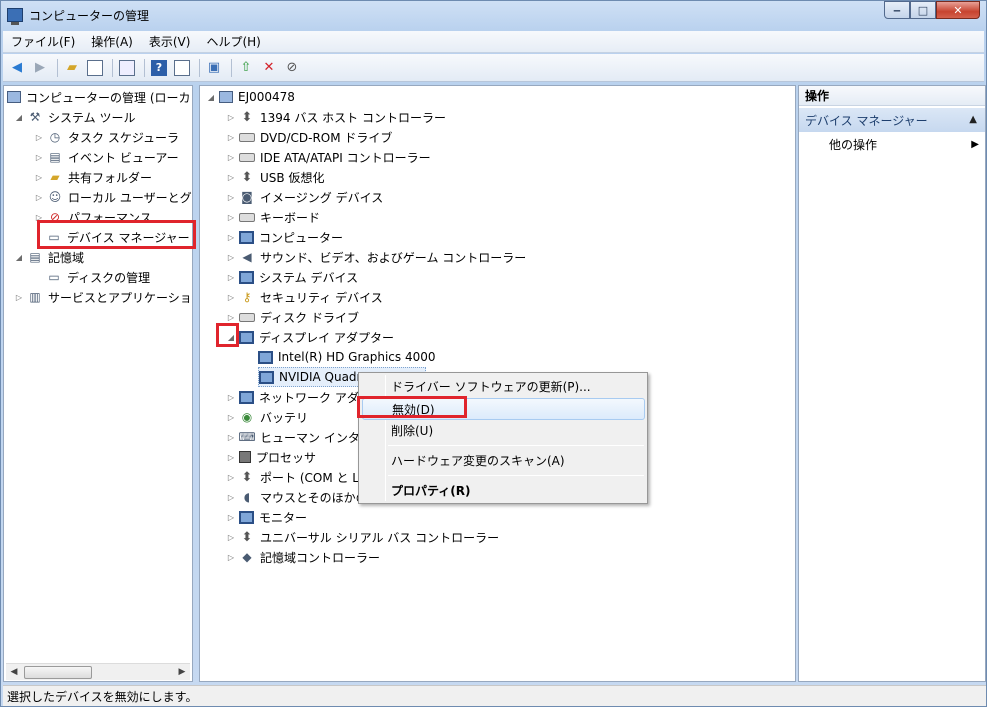  What do you see at coordinates (233, 41) in the screenshot?
I see `menu-help: ヘルプ(H)` at bounding box center [233, 41].